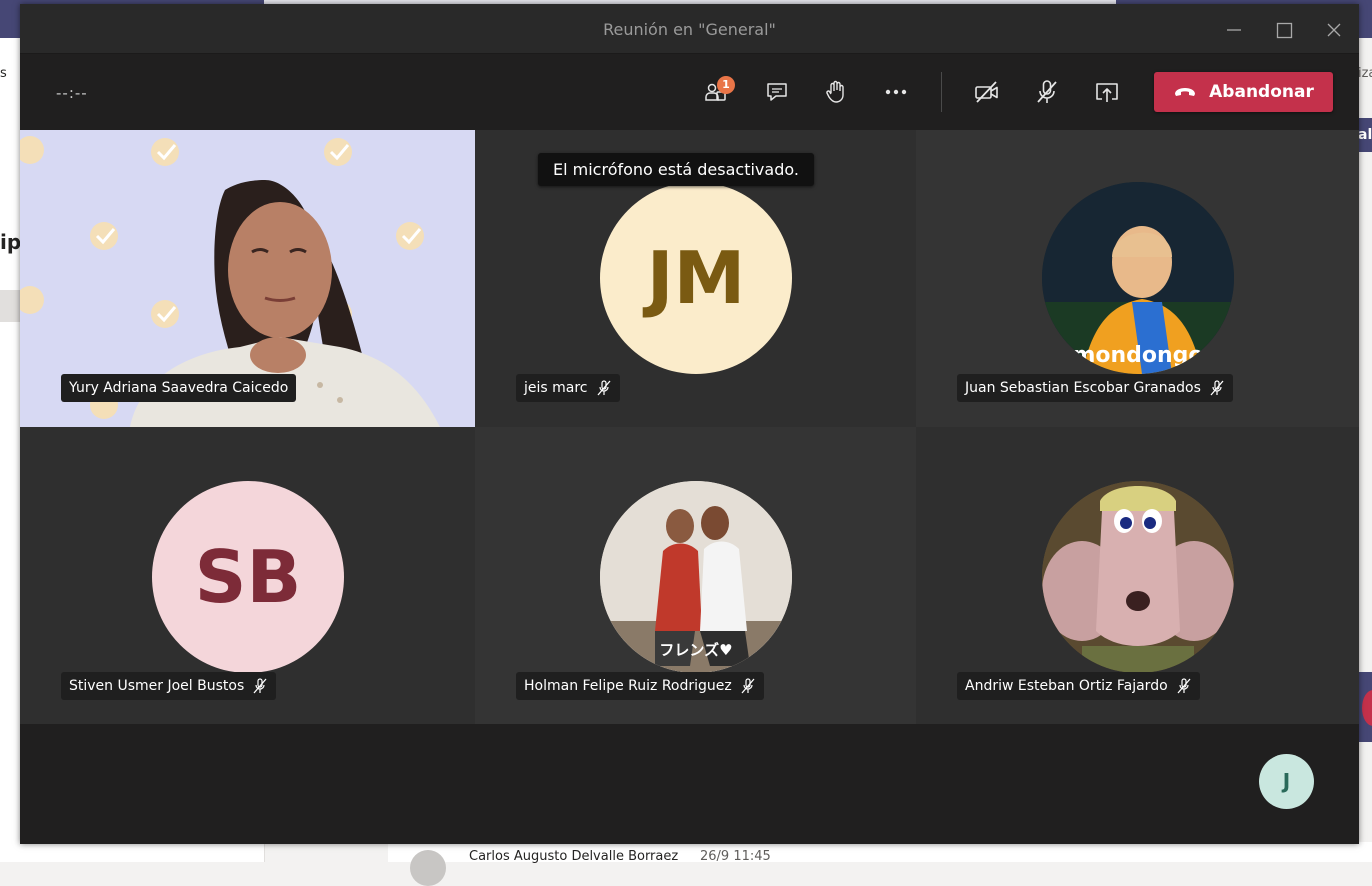 This screenshot has height=886, width=1372. What do you see at coordinates (72, 93) in the screenshot?
I see `meeting-timer: --:--` at bounding box center [72, 93].